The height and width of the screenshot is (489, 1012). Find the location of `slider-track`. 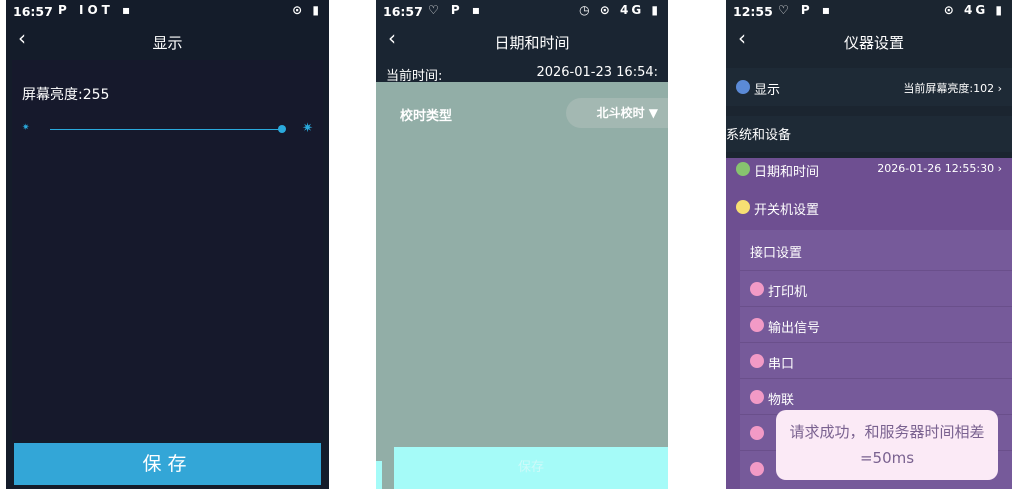

slider-track is located at coordinates (165, 129).